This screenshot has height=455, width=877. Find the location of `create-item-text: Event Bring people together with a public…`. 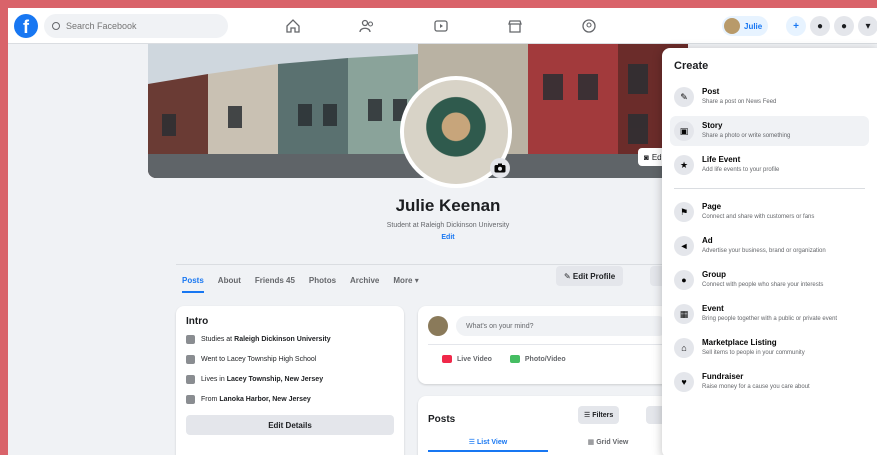

create-item-text: Event Bring people together with a public… is located at coordinates (769, 313).